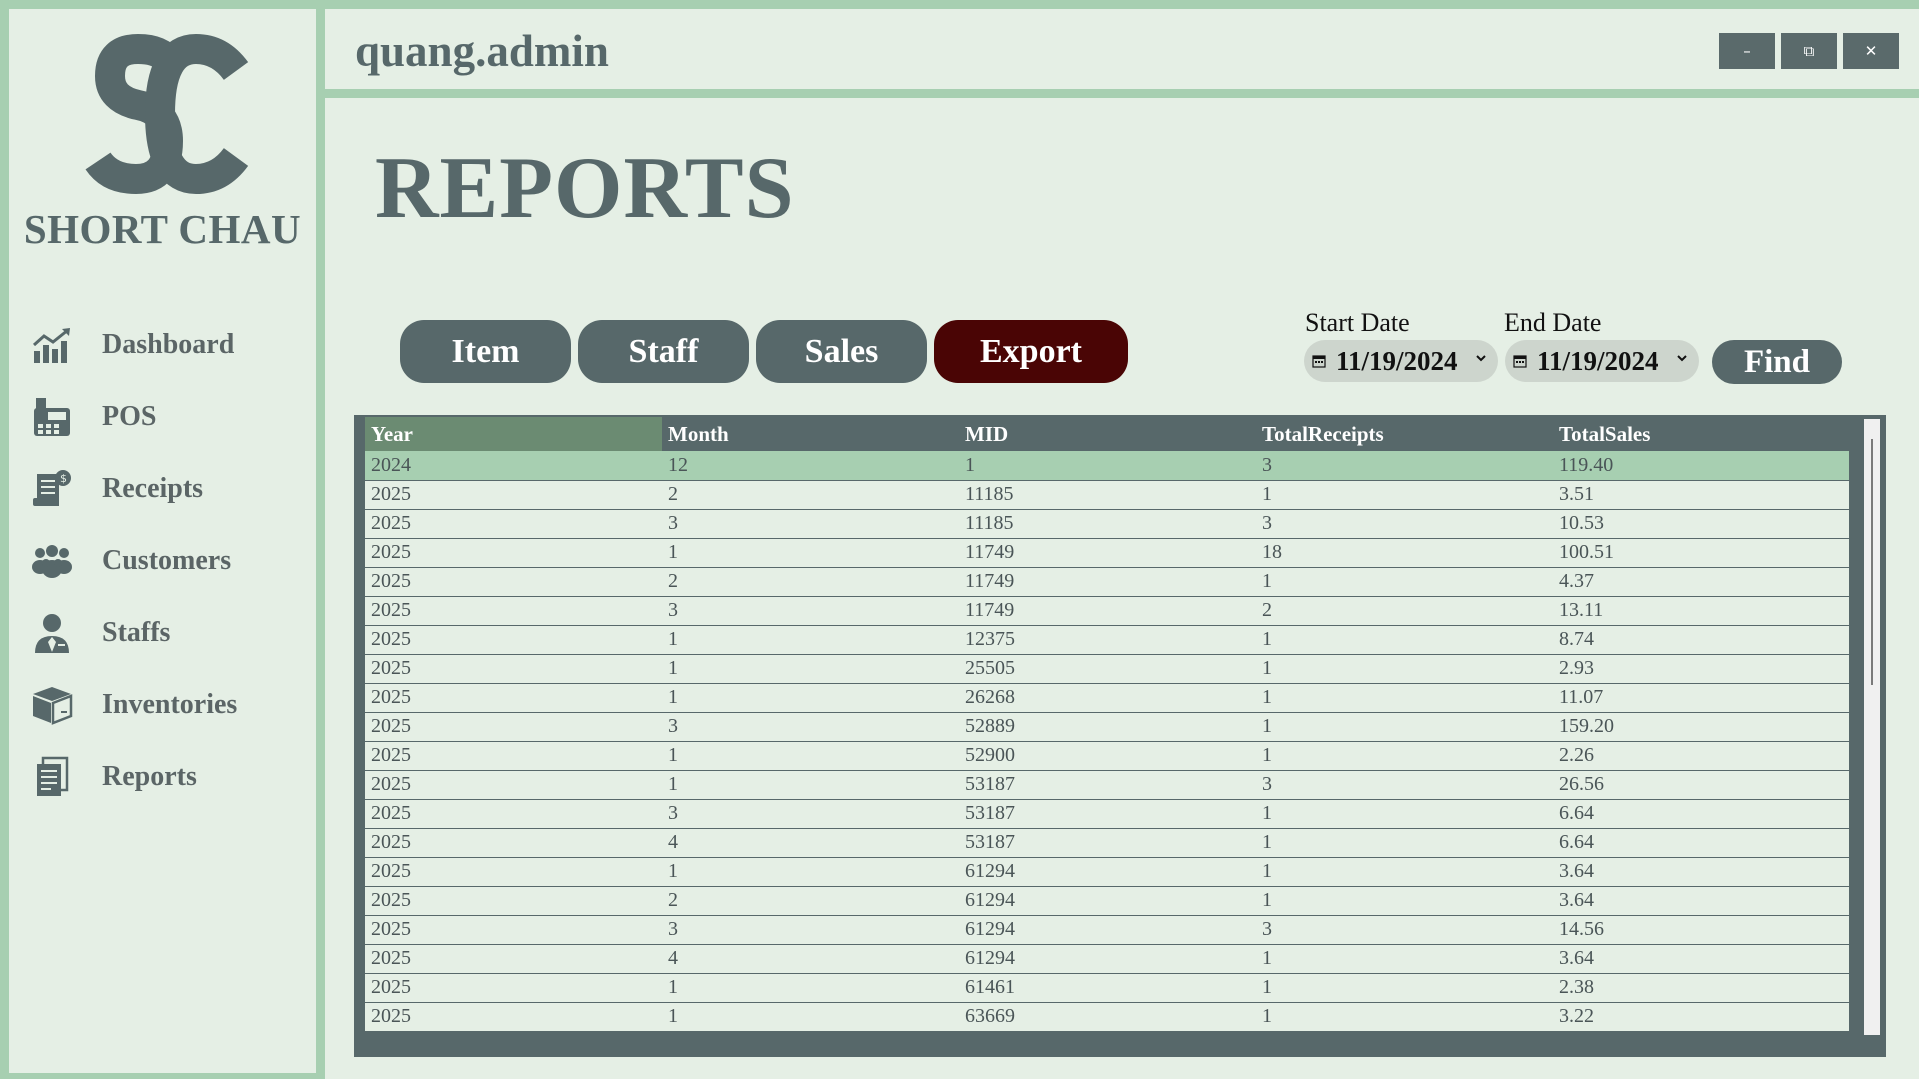 This screenshot has height=1079, width=1919. What do you see at coordinates (52, 417) in the screenshot?
I see `pos-terminal-icon` at bounding box center [52, 417].